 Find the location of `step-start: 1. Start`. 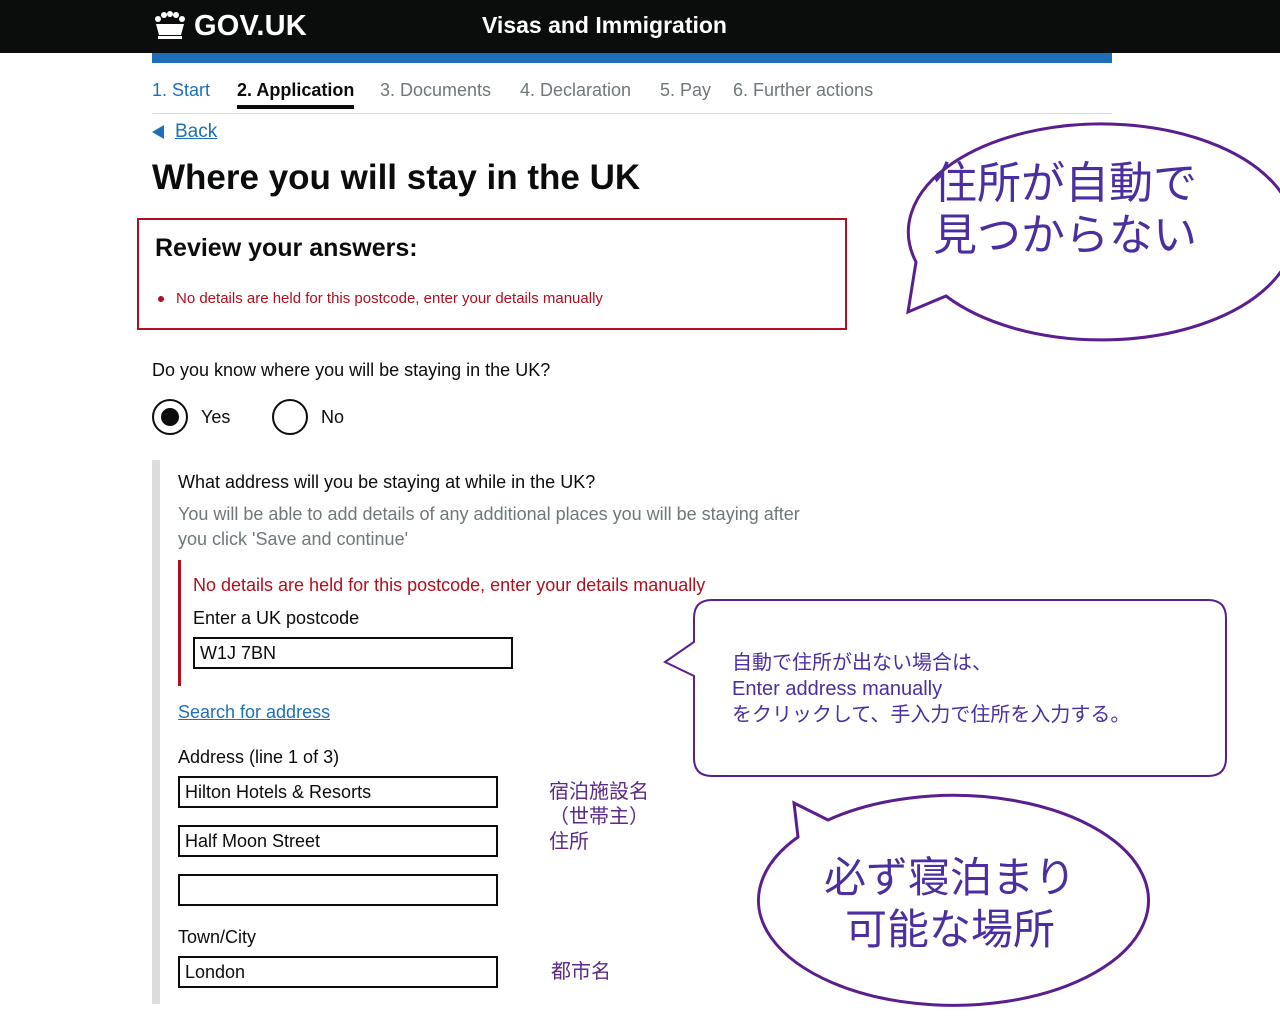

step-start: 1. Start is located at coordinates (181, 90).